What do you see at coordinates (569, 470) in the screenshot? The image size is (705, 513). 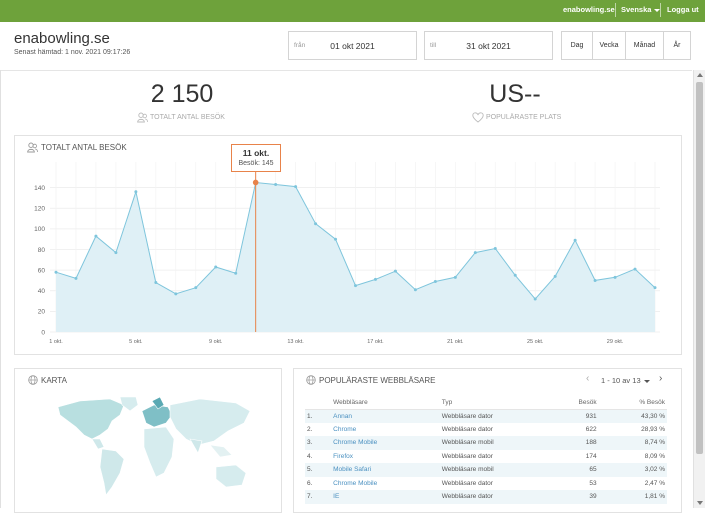 I see `row-visits: 65` at bounding box center [569, 470].